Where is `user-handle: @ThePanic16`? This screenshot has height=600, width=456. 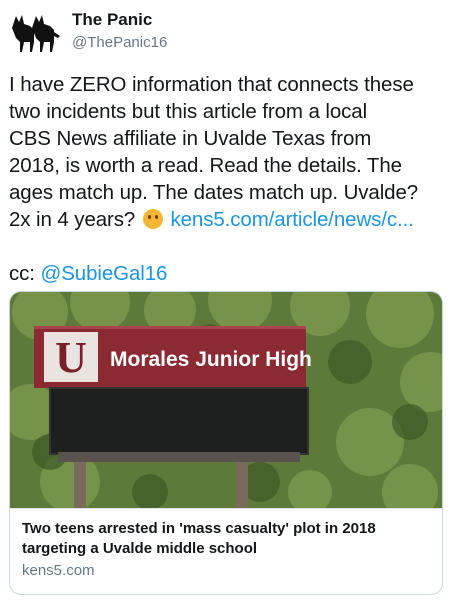
user-handle: @ThePanic16 is located at coordinates (119, 42).